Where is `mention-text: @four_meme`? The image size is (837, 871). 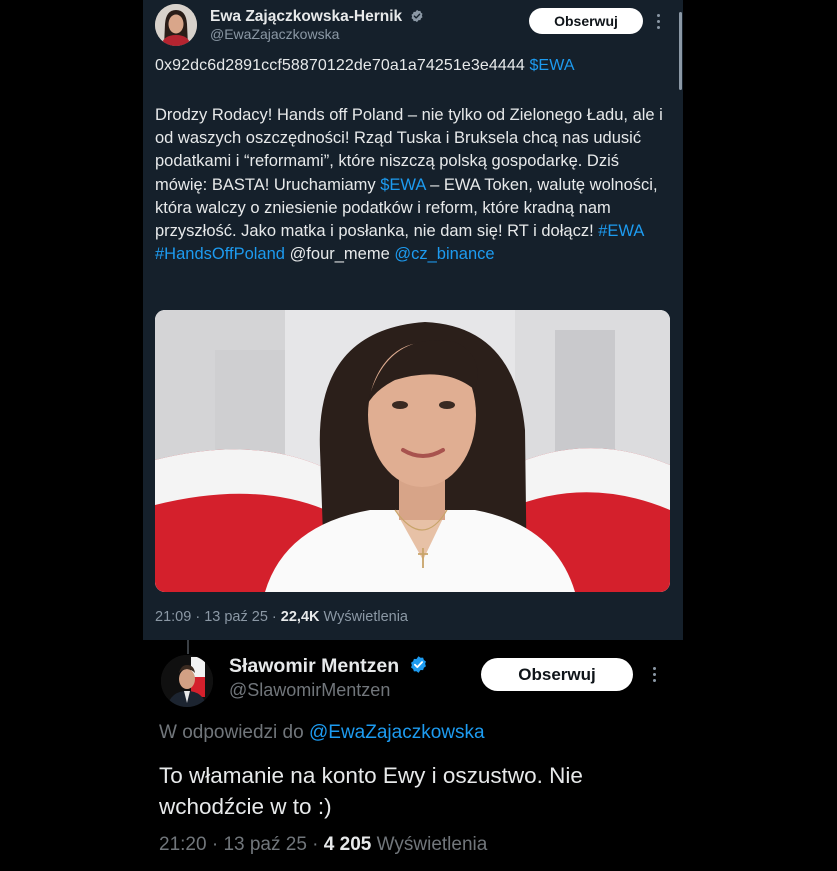 mention-text: @four_meme is located at coordinates (340, 254).